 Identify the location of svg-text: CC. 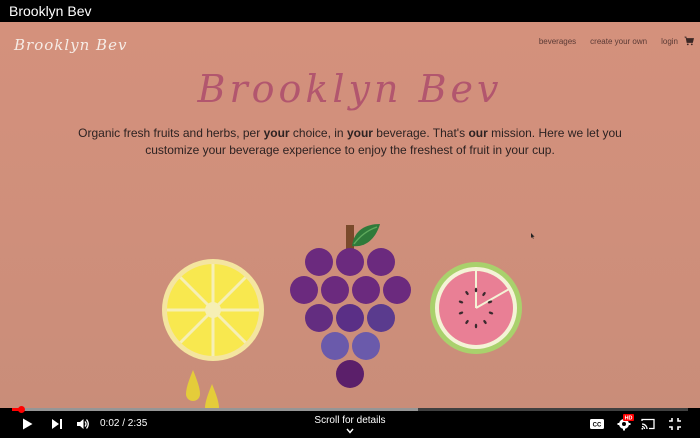
(597, 426).